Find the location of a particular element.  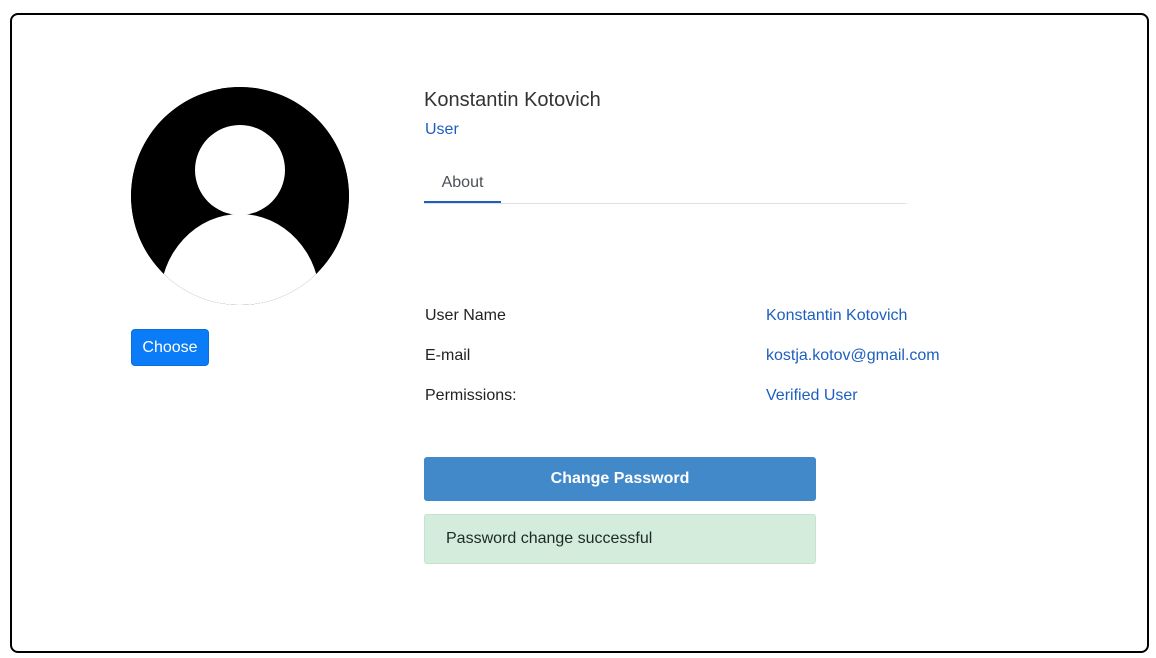

success-alert: Password change successful is located at coordinates (620, 539).